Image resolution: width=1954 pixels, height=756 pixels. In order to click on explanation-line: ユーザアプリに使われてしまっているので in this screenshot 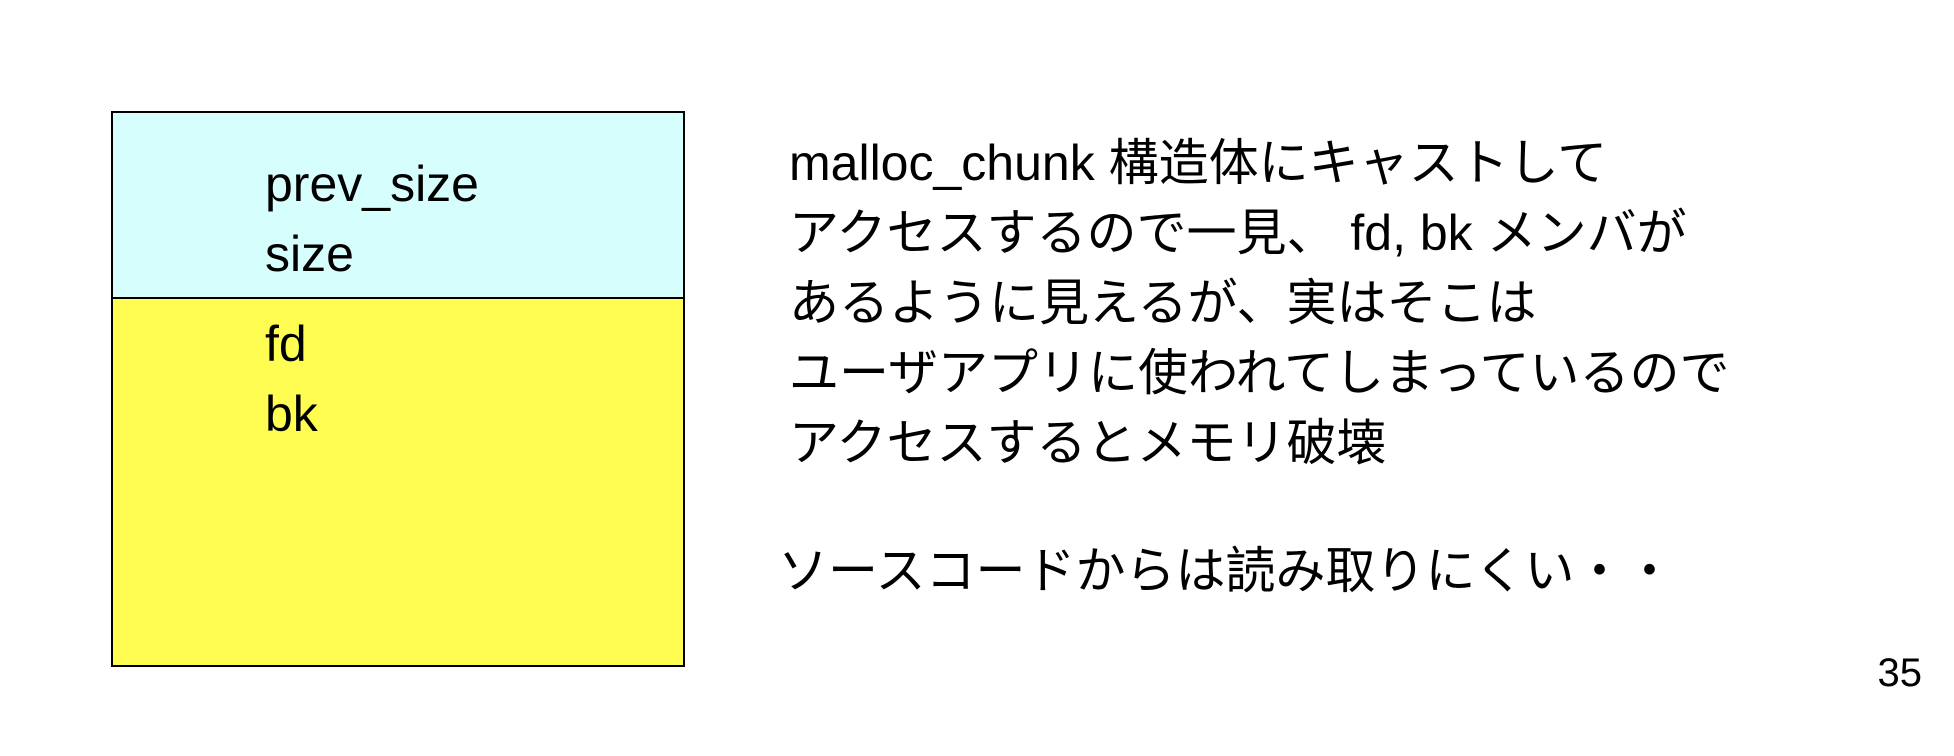, I will do `click(1259, 373)`.